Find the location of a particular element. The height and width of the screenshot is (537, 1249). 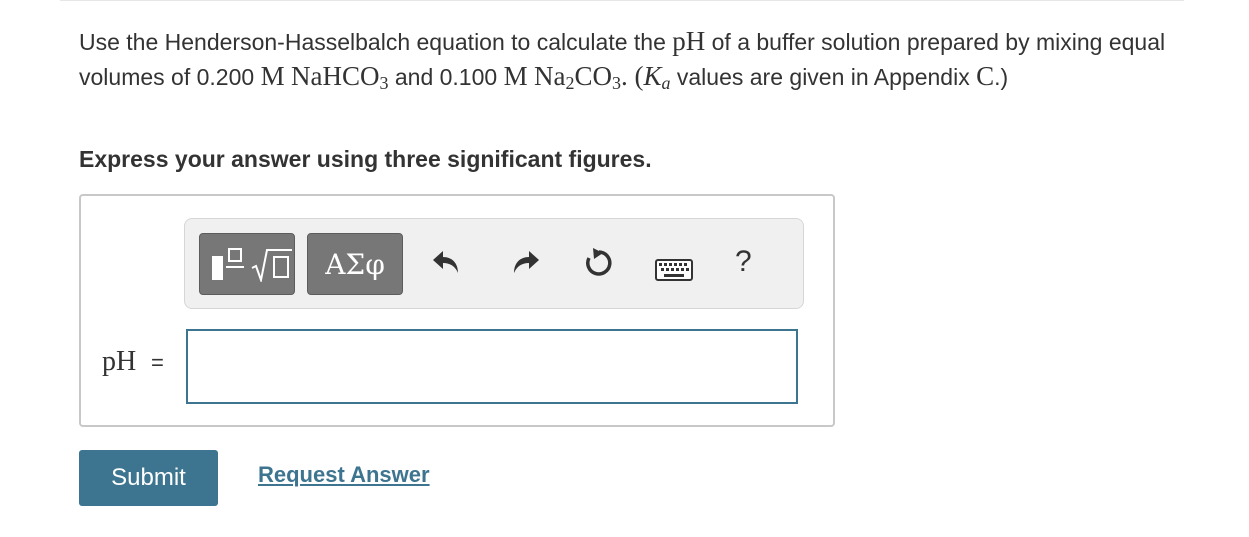

equals-sign: = is located at coordinates (157, 362).